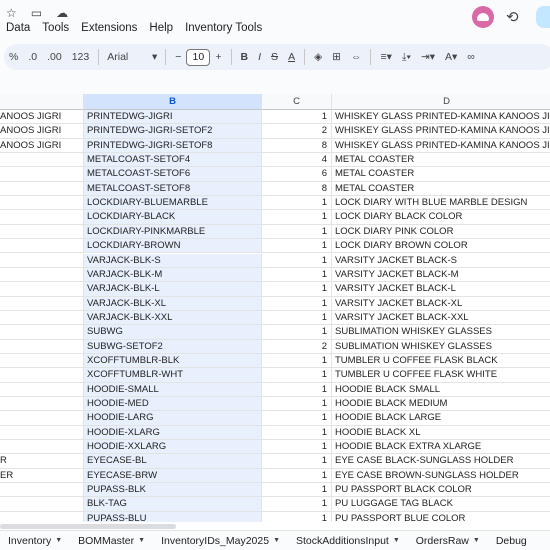  What do you see at coordinates (511, 541) in the screenshot?
I see `tab-debug: Debug` at bounding box center [511, 541].